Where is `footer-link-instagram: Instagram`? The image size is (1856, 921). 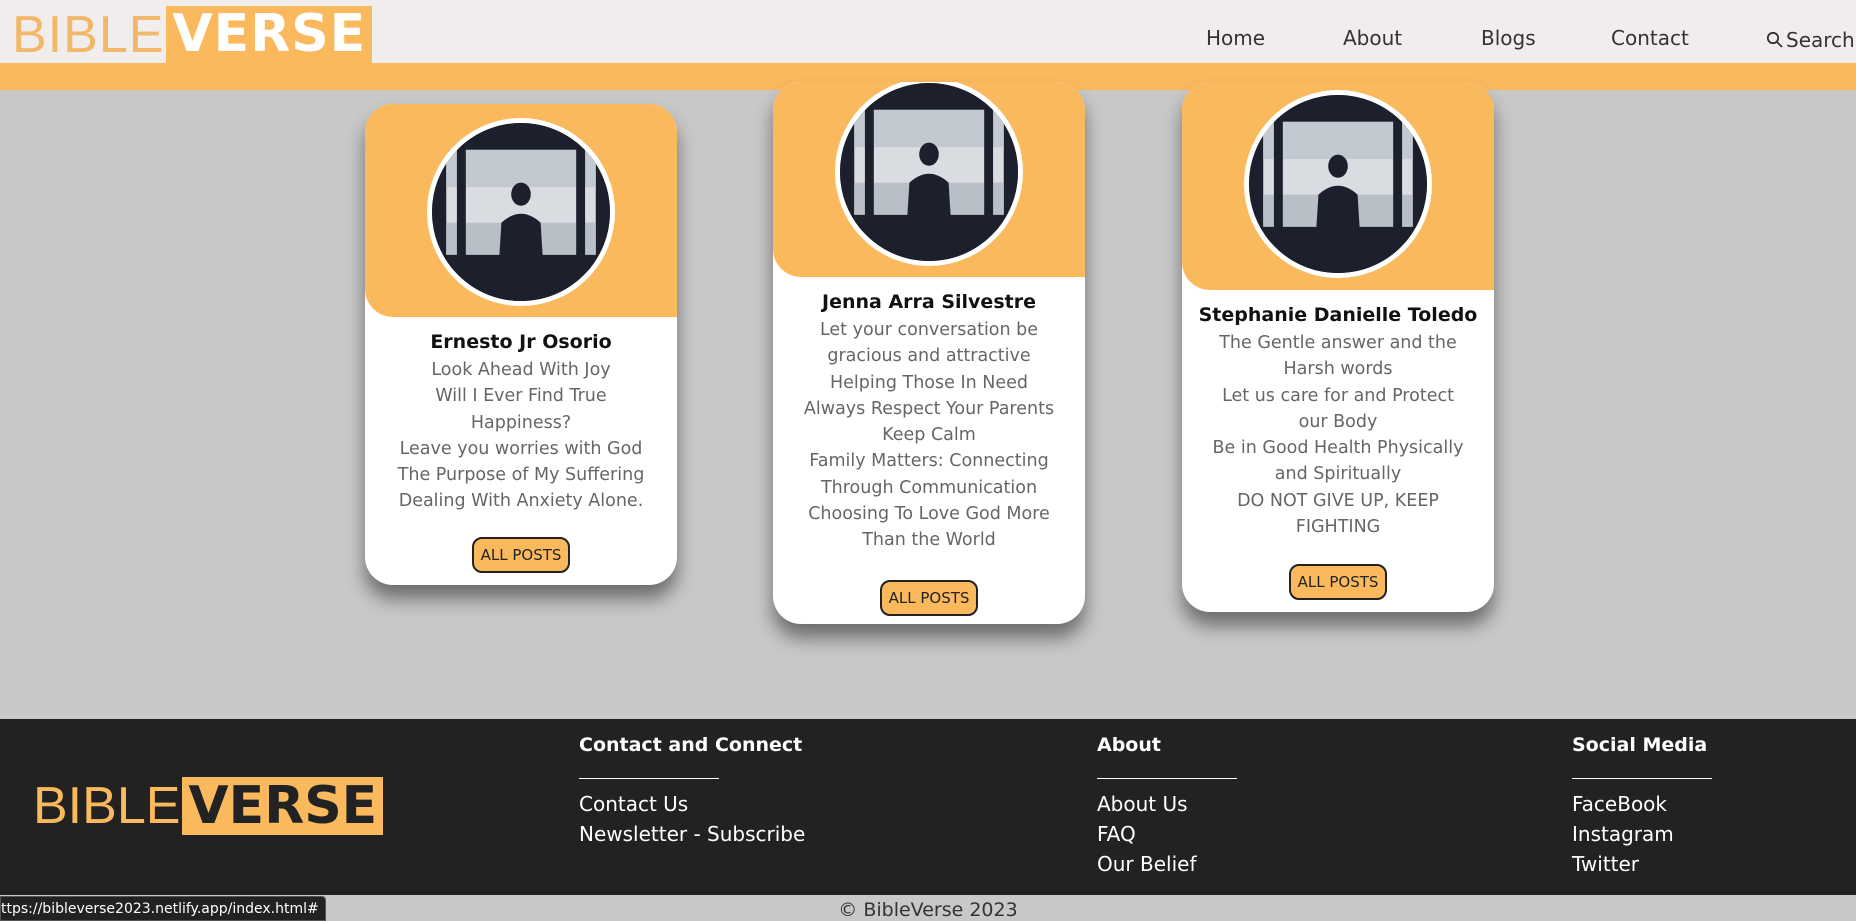 footer-link-instagram: Instagram is located at coordinates (1642, 834).